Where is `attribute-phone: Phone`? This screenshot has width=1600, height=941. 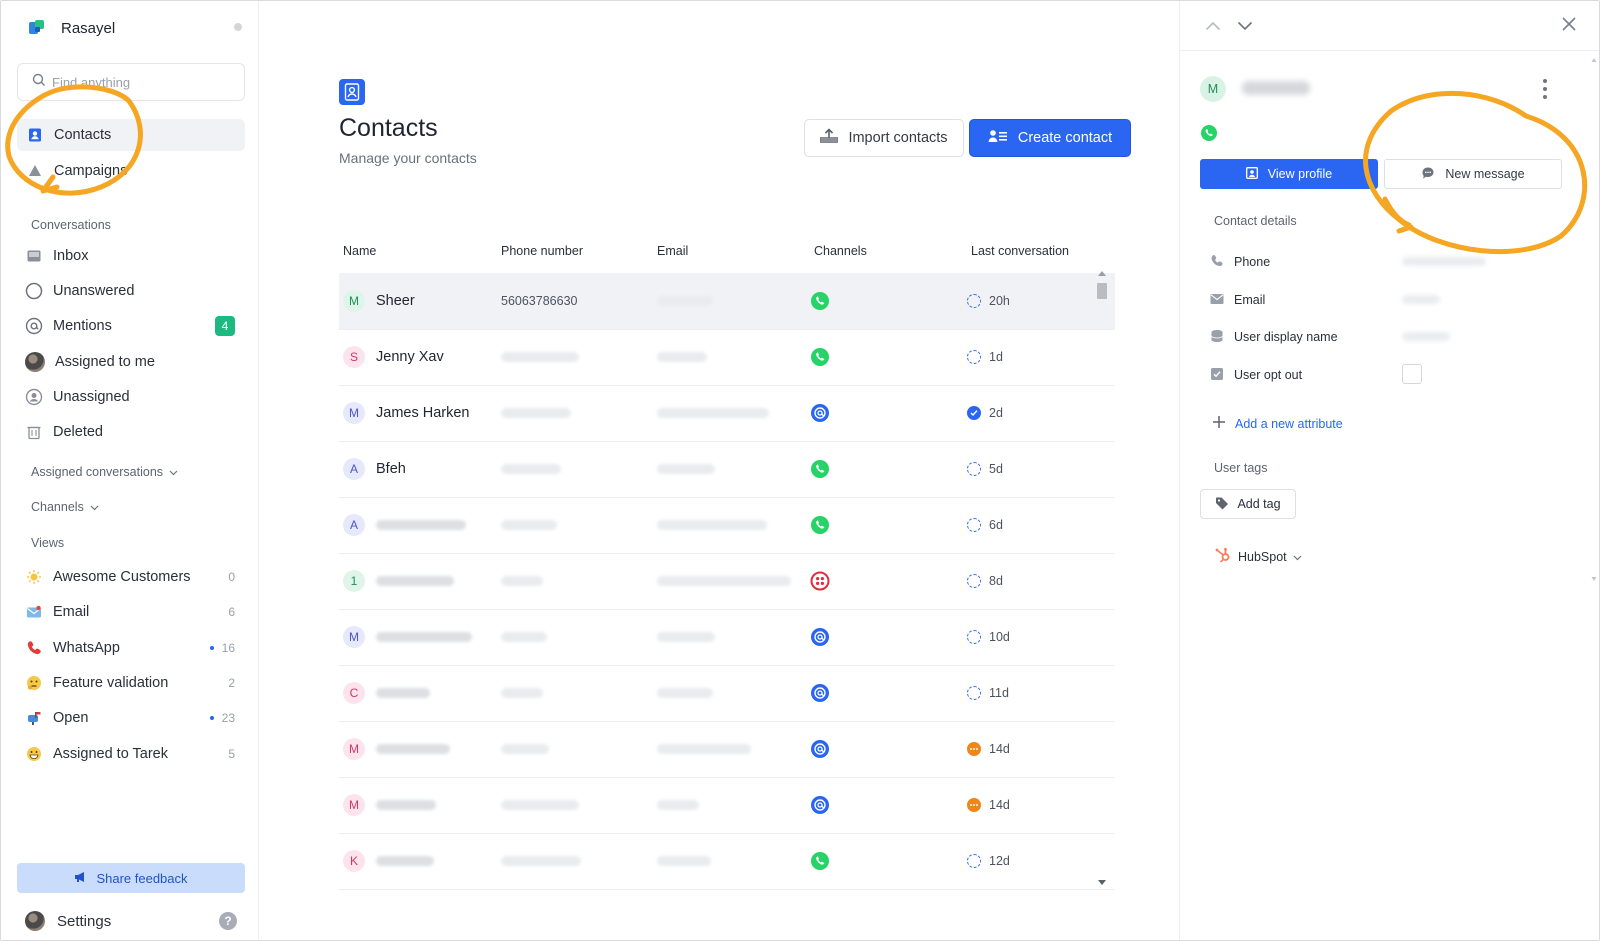 attribute-phone: Phone is located at coordinates (1390, 262).